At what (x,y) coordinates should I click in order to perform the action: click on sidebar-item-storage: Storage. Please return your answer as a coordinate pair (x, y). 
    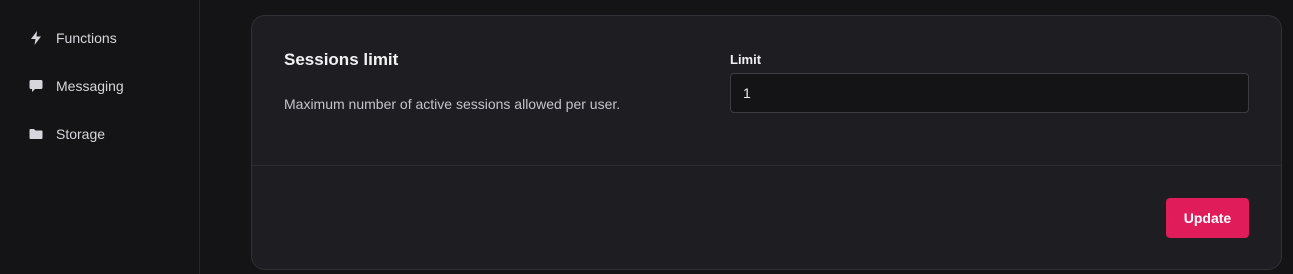
    Looking at the image, I should click on (66, 134).